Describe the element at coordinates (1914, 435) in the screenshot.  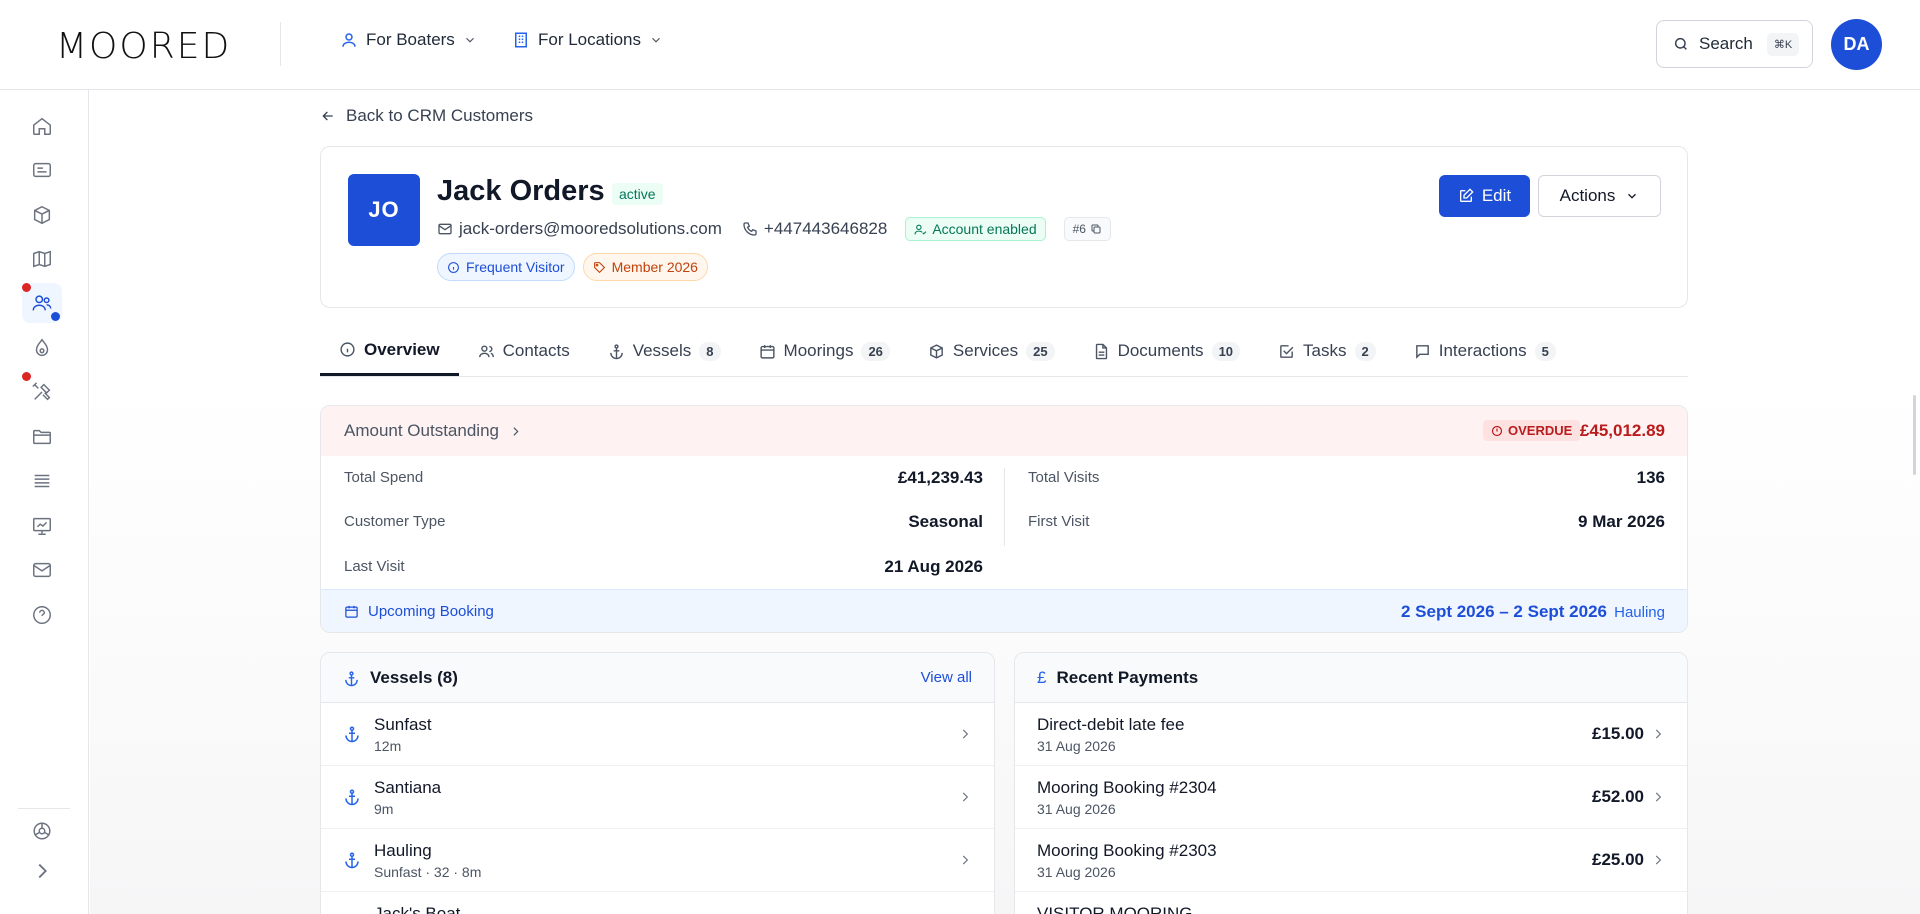
I see `page-scrollbar` at that location.